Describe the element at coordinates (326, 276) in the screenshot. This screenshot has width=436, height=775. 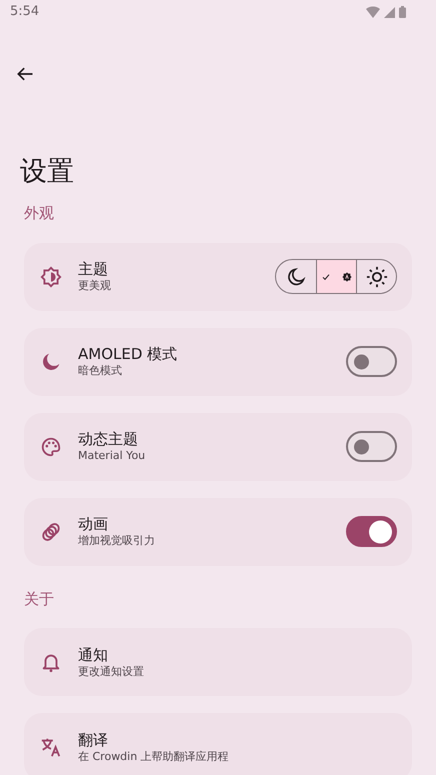
I see `check-icon` at that location.